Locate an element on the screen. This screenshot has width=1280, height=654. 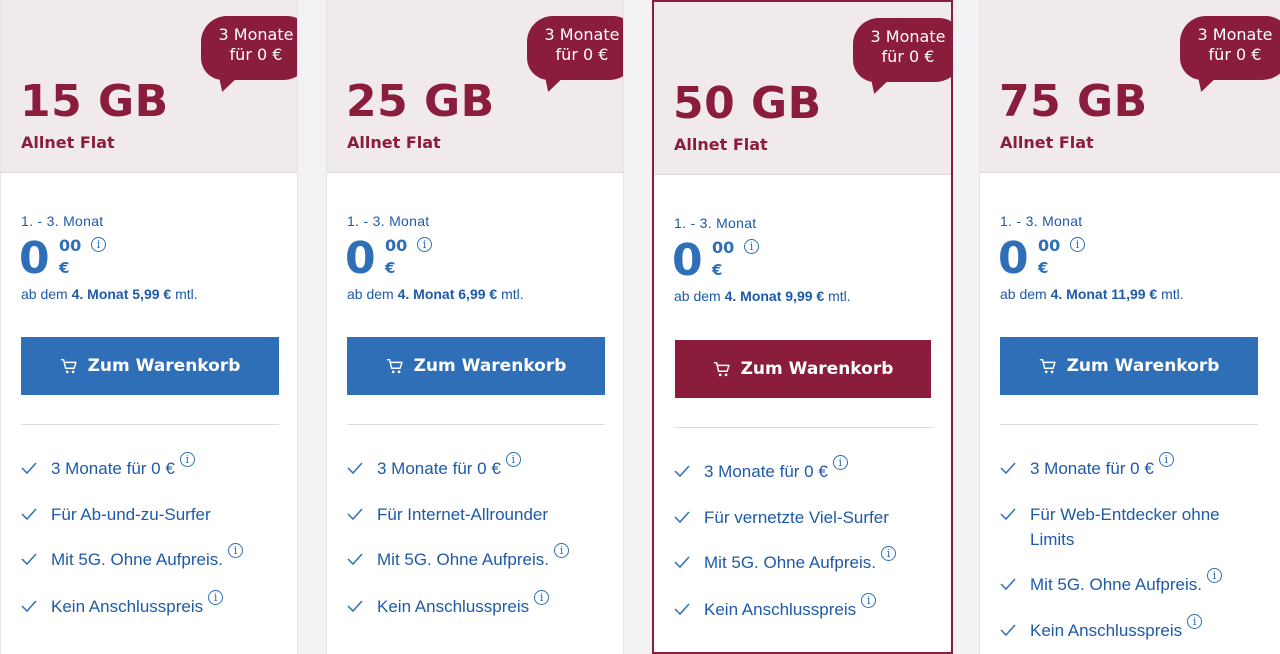
plan-data-size: 15 GB is located at coordinates (94, 101).